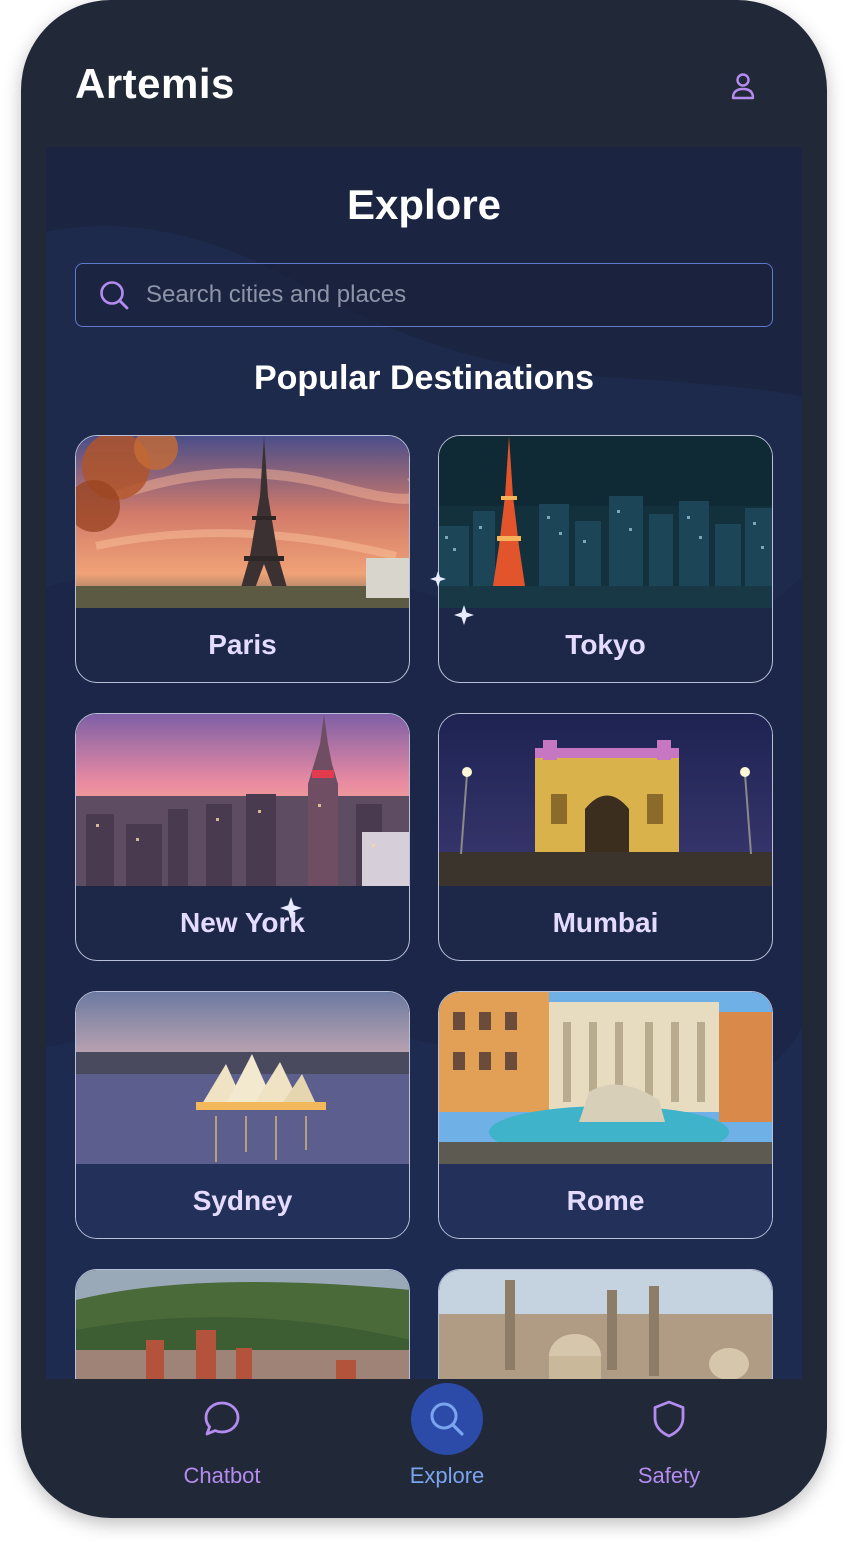 The height and width of the screenshot is (1542, 846). I want to click on destination-card-rome: Rome, so click(605, 1115).